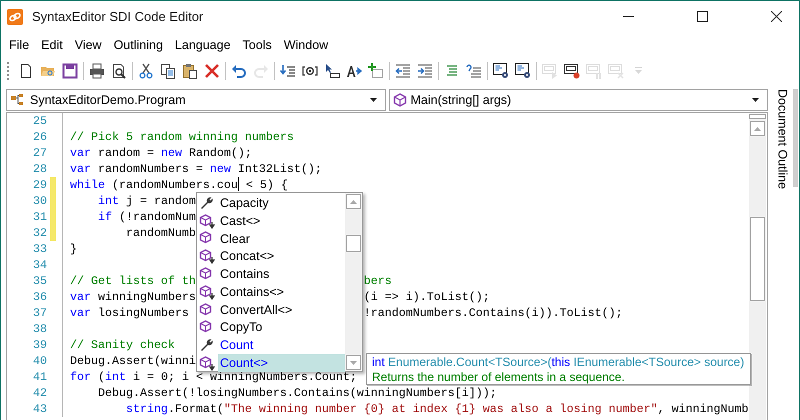  I want to click on completion-item: Count, so click(281, 345).